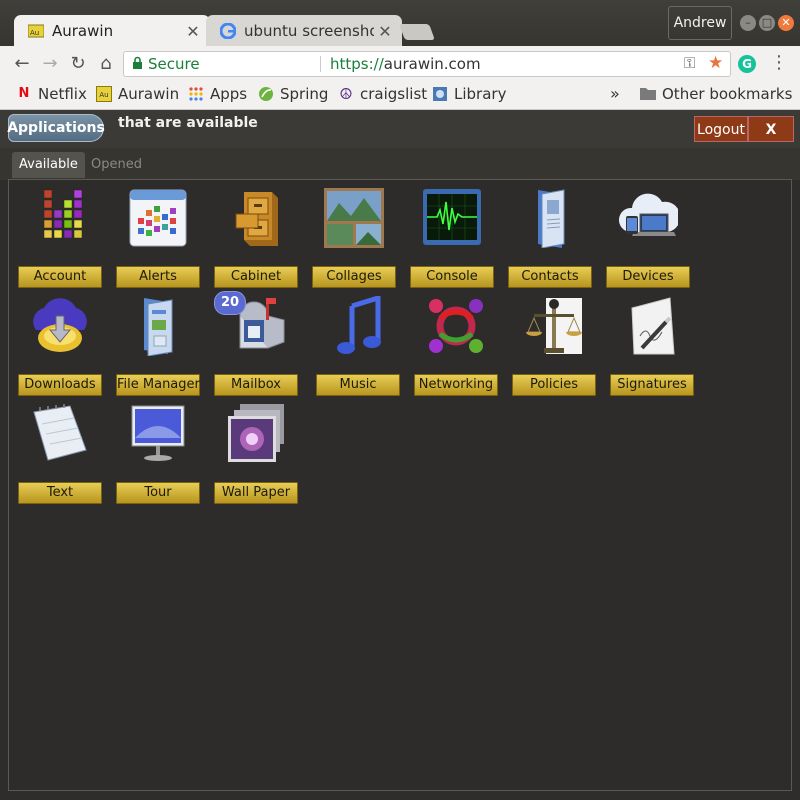  I want to click on app-label: Console, so click(452, 277).